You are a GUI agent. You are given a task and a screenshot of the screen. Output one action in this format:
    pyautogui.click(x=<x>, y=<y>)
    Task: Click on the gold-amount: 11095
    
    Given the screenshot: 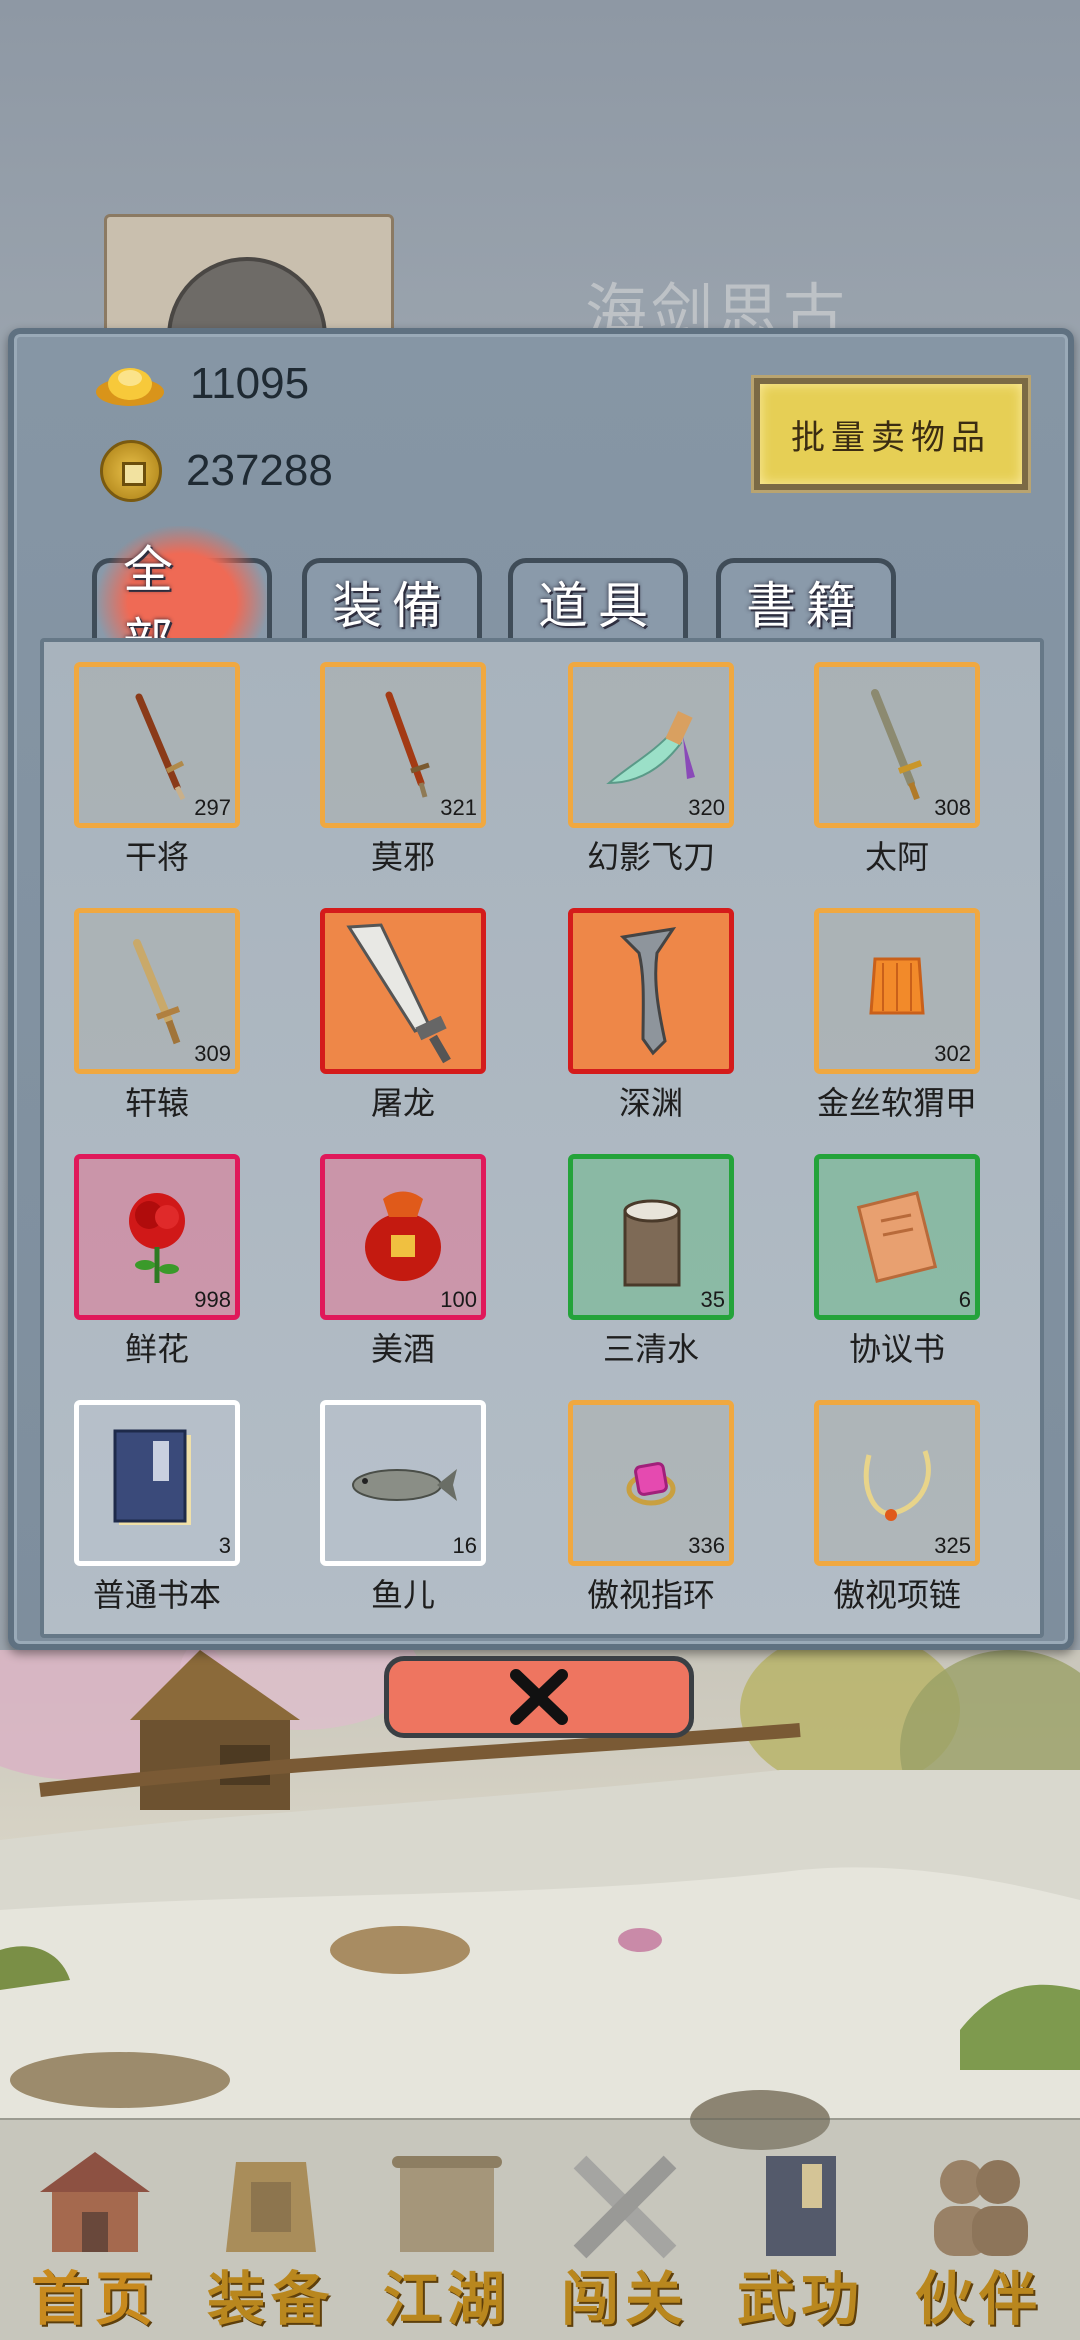 What is the action you would take?
    pyautogui.click(x=250, y=383)
    